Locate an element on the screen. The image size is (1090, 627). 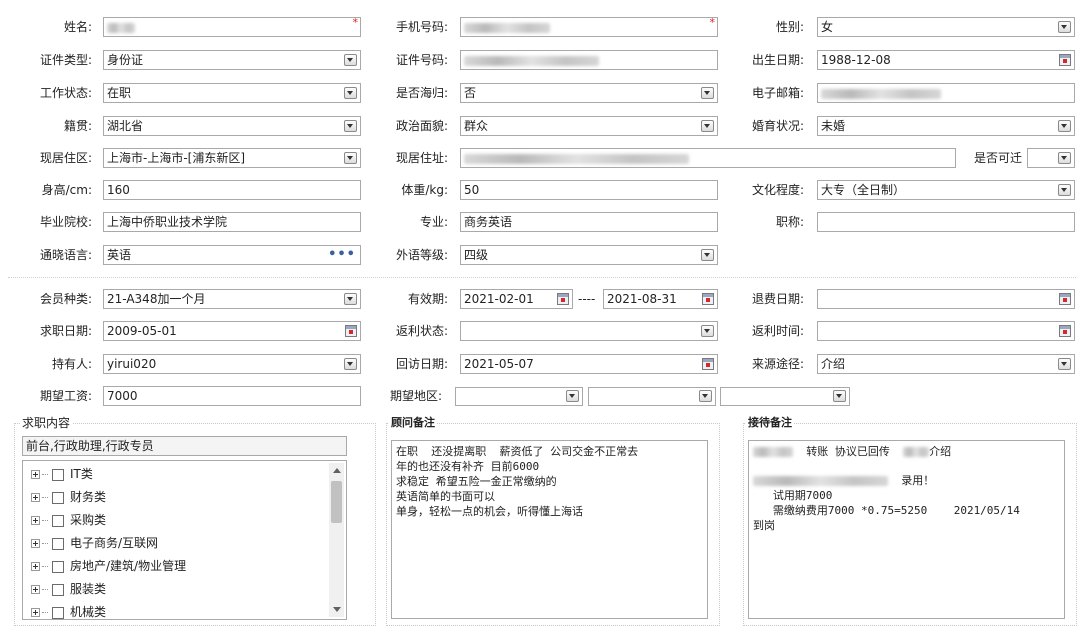
birthdate-field: 1988-12-08 is located at coordinates (946, 60).